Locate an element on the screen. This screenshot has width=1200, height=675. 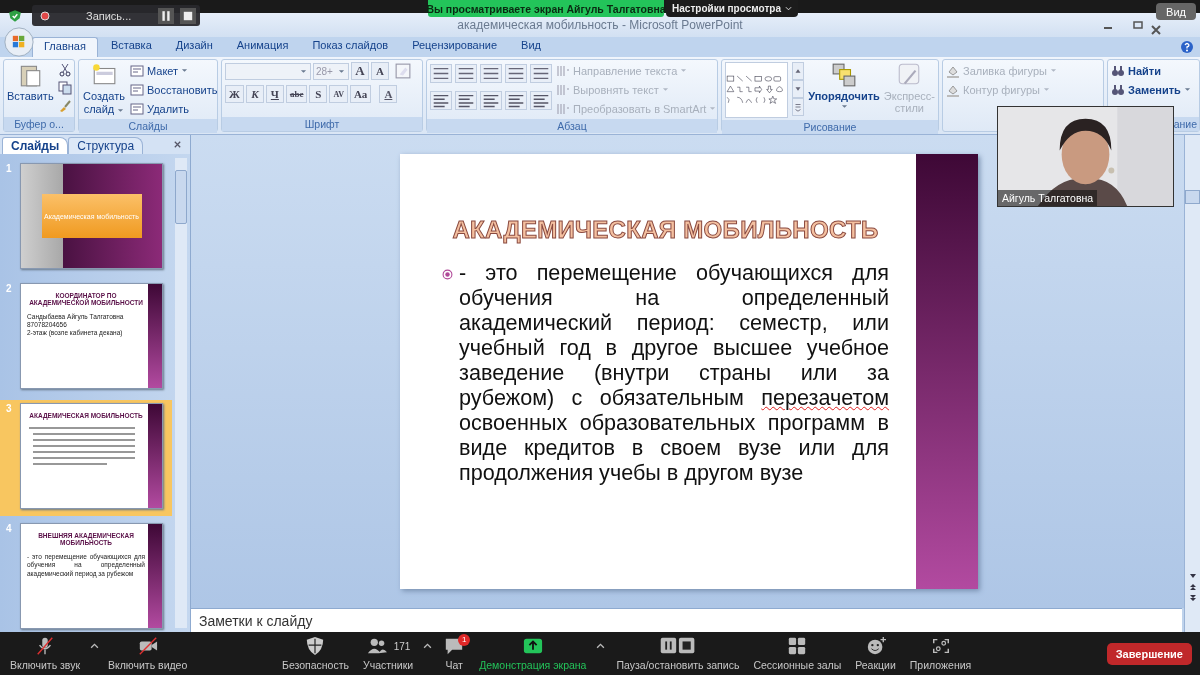
pause-icon is located at coordinates (166, 15).